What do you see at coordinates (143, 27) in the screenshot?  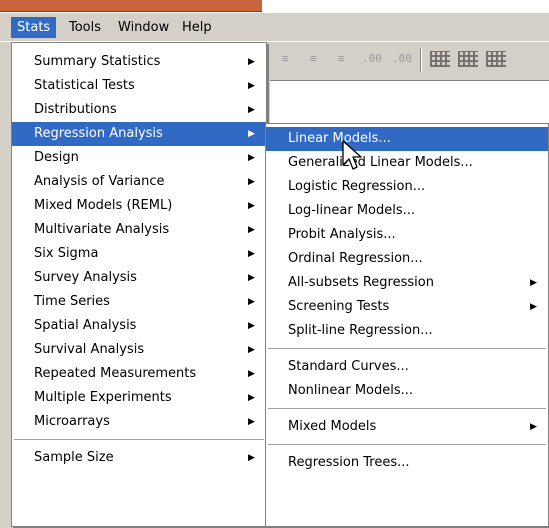 I see `menu-window: Window` at bounding box center [143, 27].